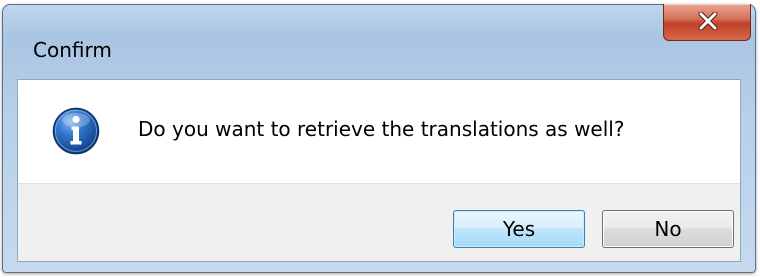  Describe the element at coordinates (668, 229) in the screenshot. I see `no-button: No` at that location.